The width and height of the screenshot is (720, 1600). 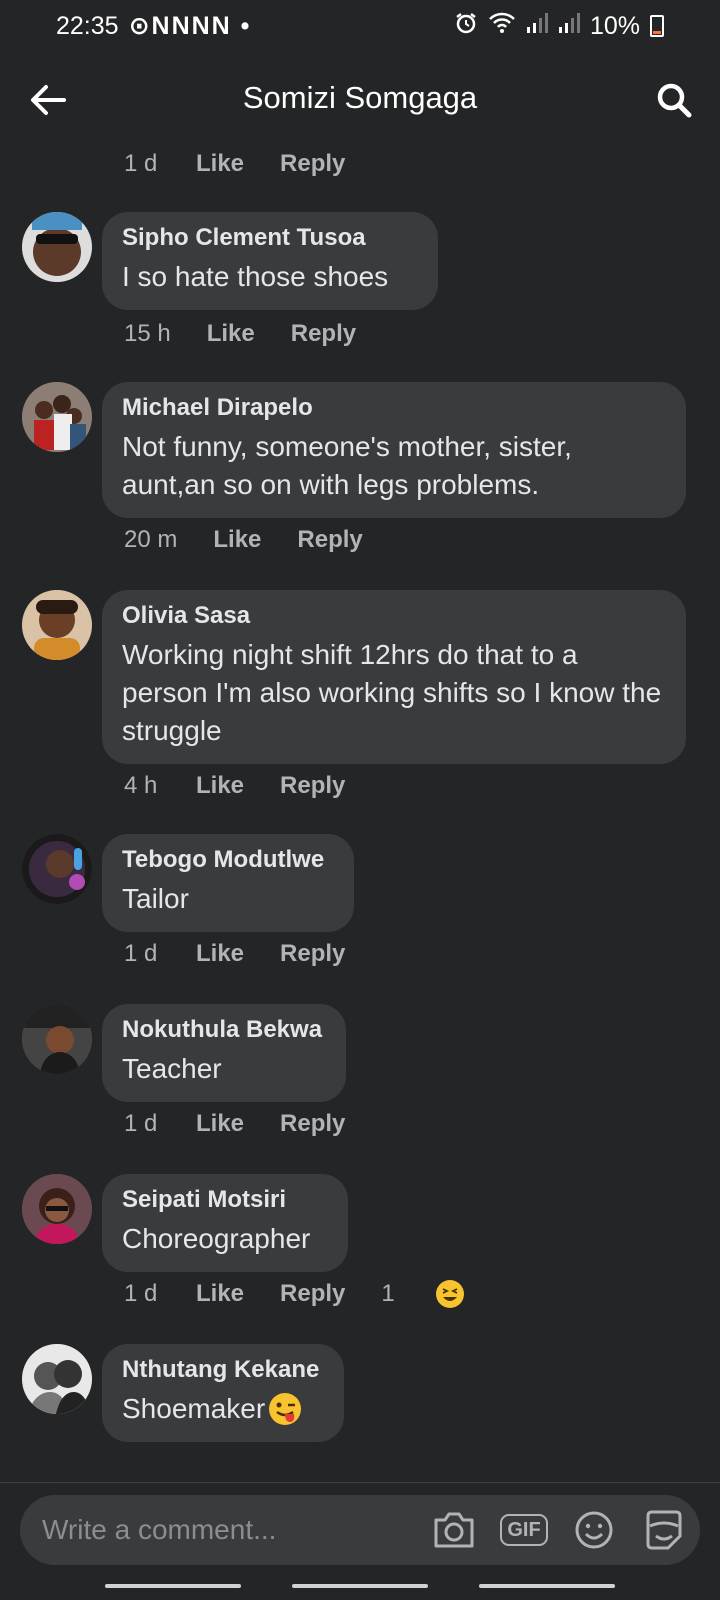 What do you see at coordinates (258, 334) in the screenshot?
I see `comment-meta: 15 h Like Reply` at bounding box center [258, 334].